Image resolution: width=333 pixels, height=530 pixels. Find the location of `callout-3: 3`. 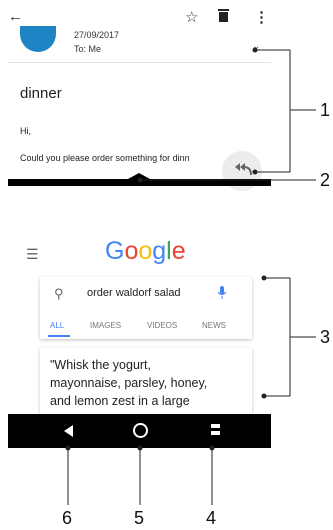

callout-3: 3 is located at coordinates (325, 337).